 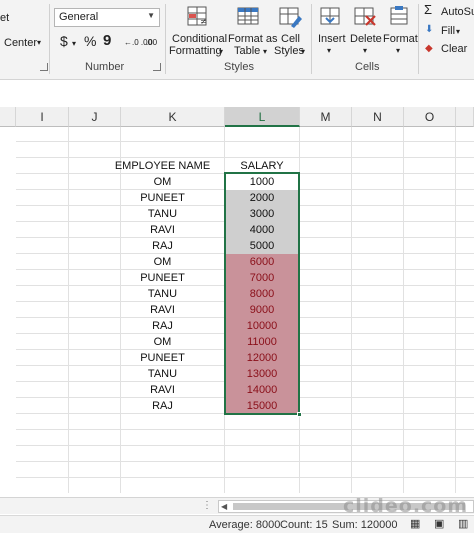 I want to click on format-cells-icon, so click(x=399, y=16).